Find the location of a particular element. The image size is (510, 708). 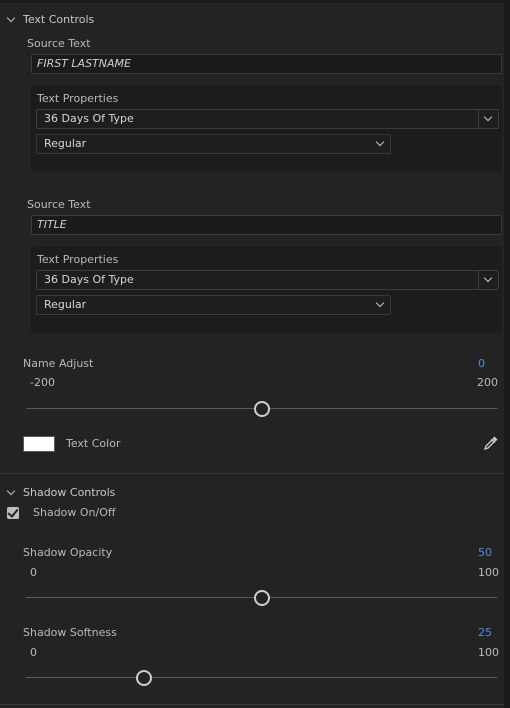

shadow-softness-value: 25 is located at coordinates (485, 632).